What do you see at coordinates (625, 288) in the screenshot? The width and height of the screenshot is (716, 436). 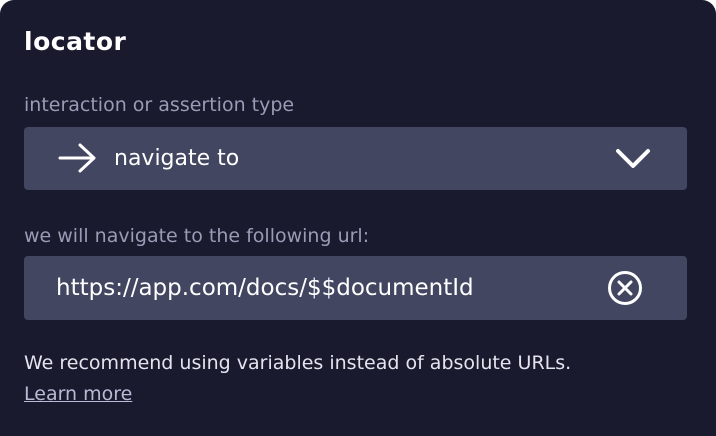 I see `circle-x-icon` at bounding box center [625, 288].